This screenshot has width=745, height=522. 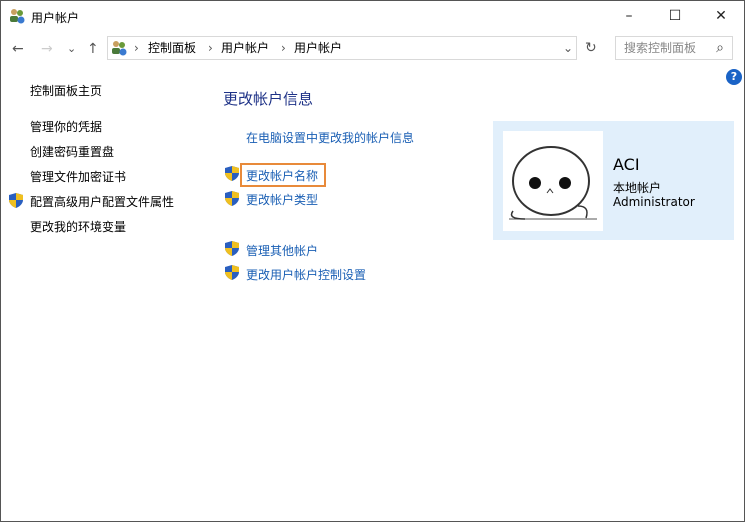 I want to click on avatar, so click(x=553, y=181).